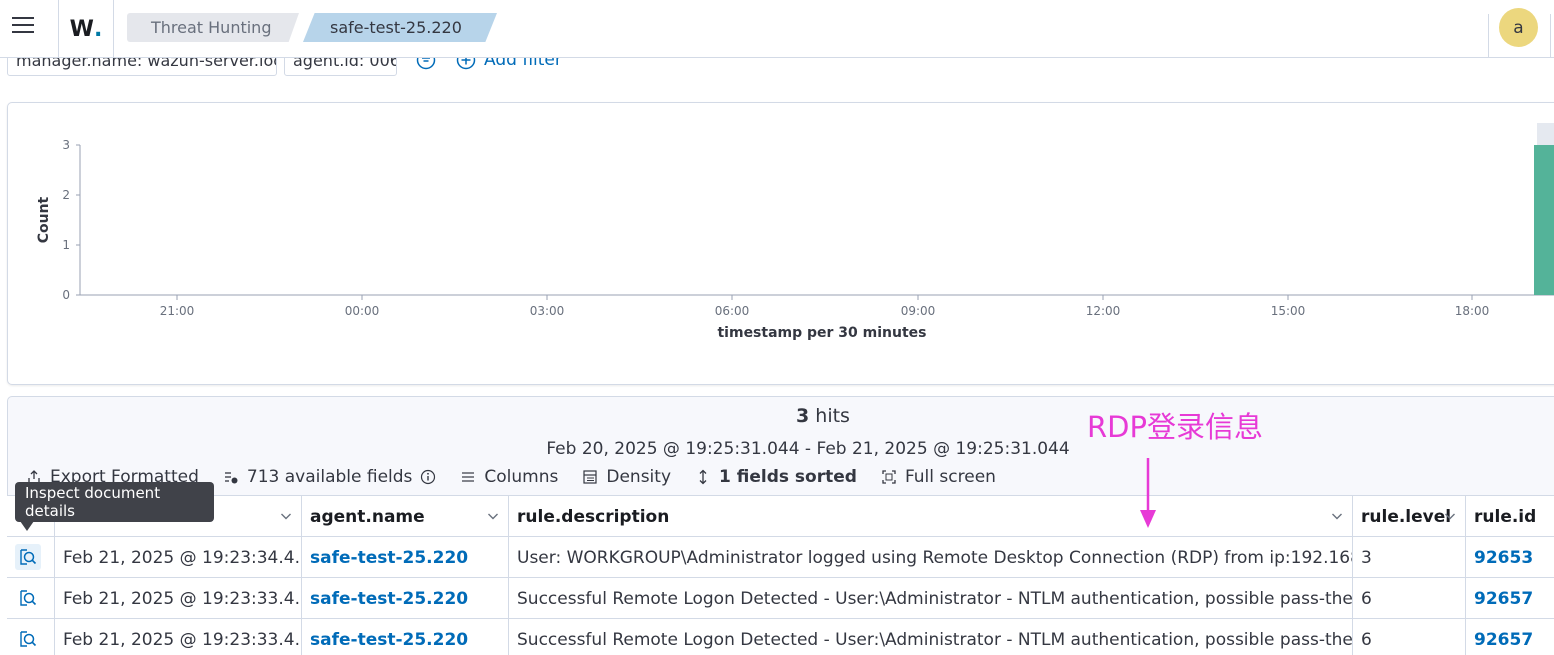 The image size is (1554, 655). What do you see at coordinates (405, 517) in the screenshot?
I see `column-header-agent-name: agent.name` at bounding box center [405, 517].